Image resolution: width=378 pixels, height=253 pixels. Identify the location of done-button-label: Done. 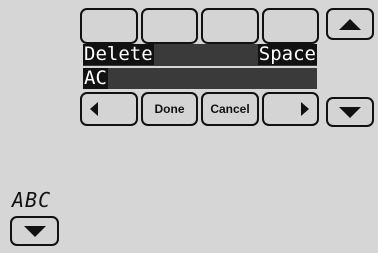
(169, 109).